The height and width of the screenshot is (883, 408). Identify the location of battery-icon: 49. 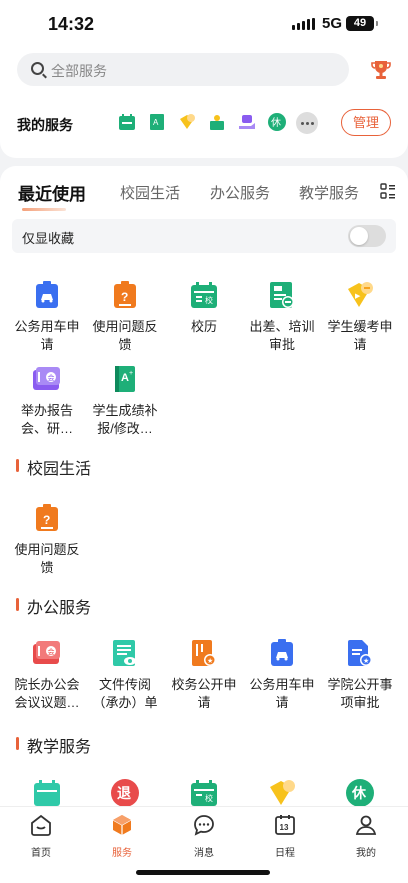
(362, 23).